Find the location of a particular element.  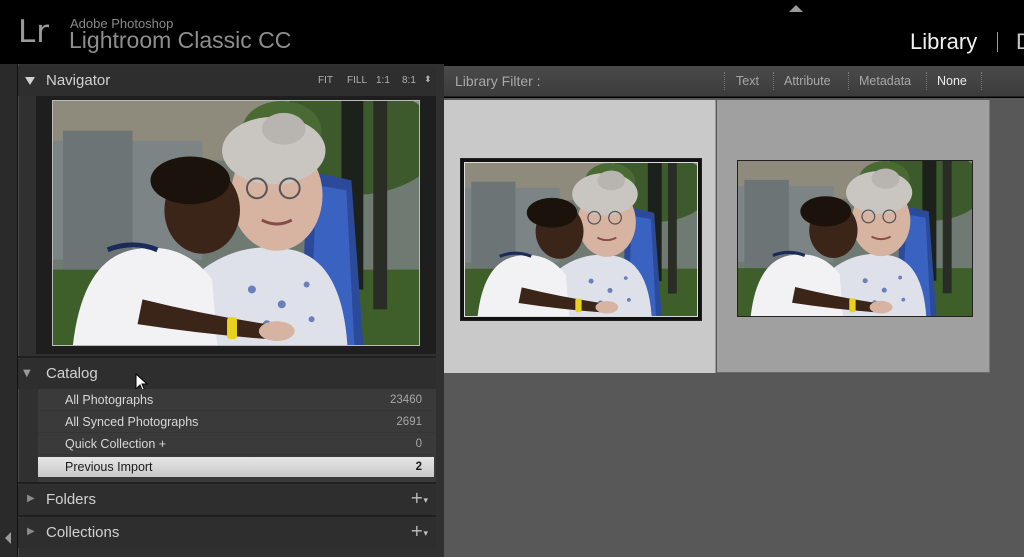

catalog-item-count: 2691 is located at coordinates (409, 422).